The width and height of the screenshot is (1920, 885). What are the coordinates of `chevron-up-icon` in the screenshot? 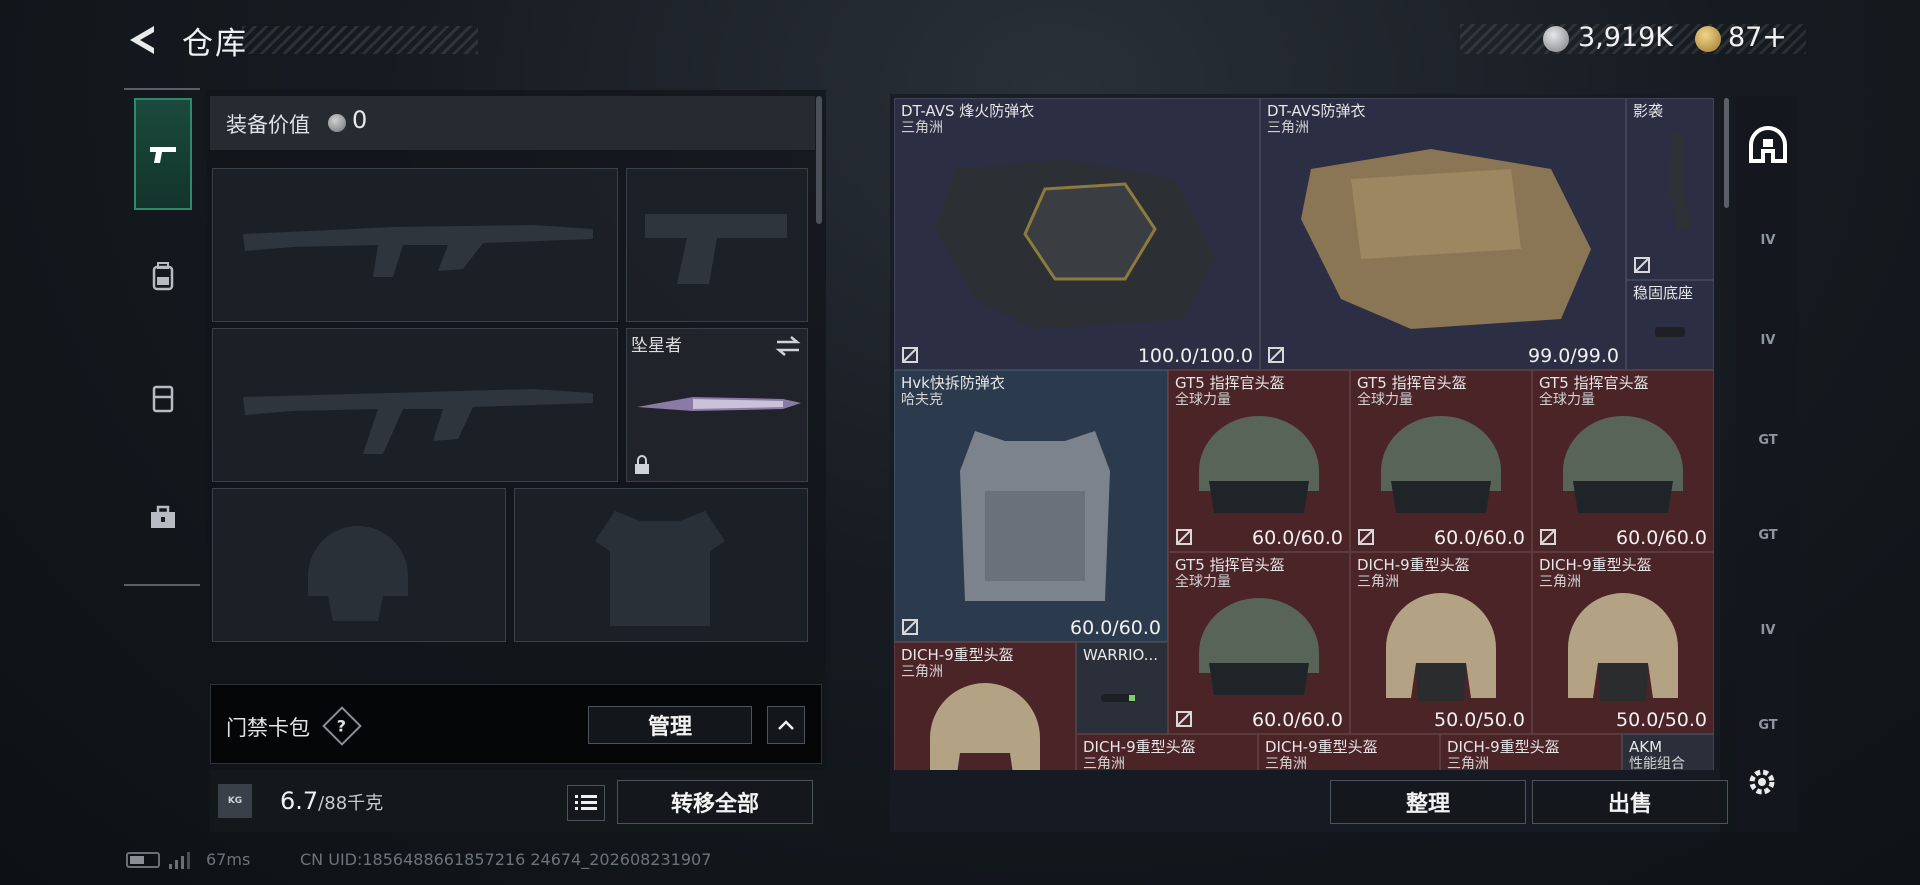 It's located at (786, 725).